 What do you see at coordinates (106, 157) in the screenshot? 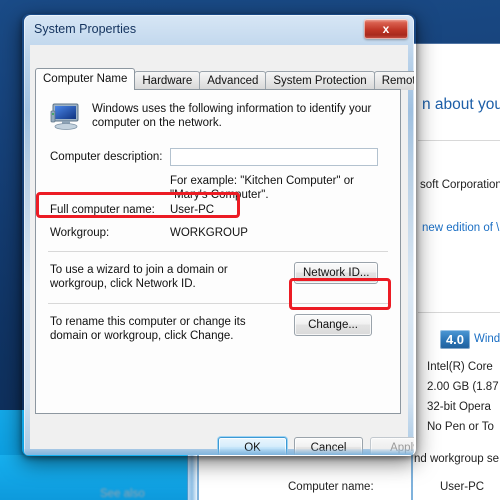
I see `computer-description-label: Computer description:` at bounding box center [106, 157].